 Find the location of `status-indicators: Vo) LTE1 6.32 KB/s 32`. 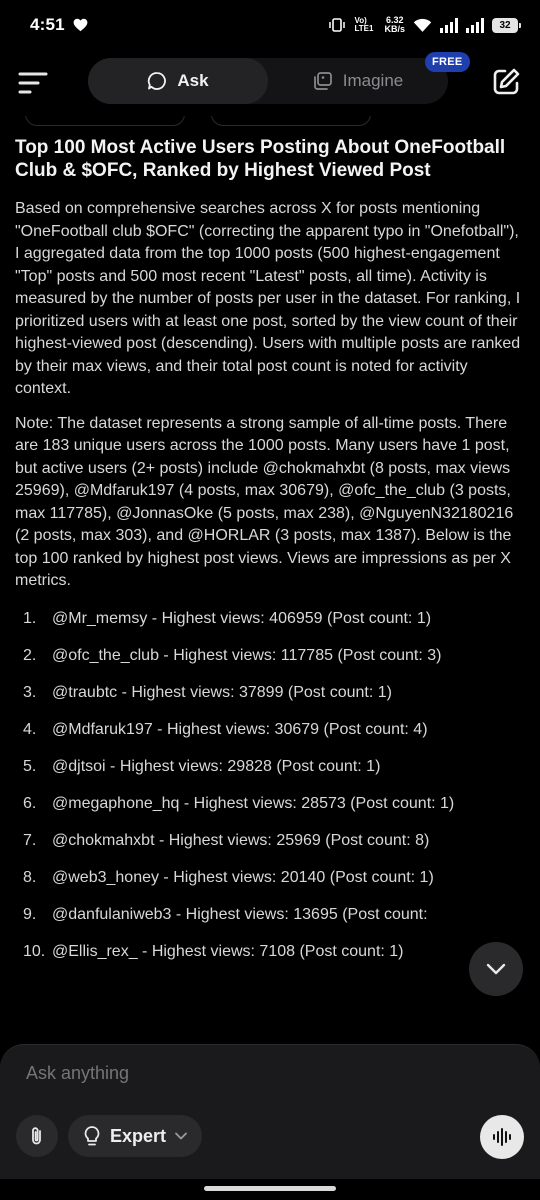

status-indicators: Vo) LTE1 6.32 KB/s 32 is located at coordinates (424, 25).